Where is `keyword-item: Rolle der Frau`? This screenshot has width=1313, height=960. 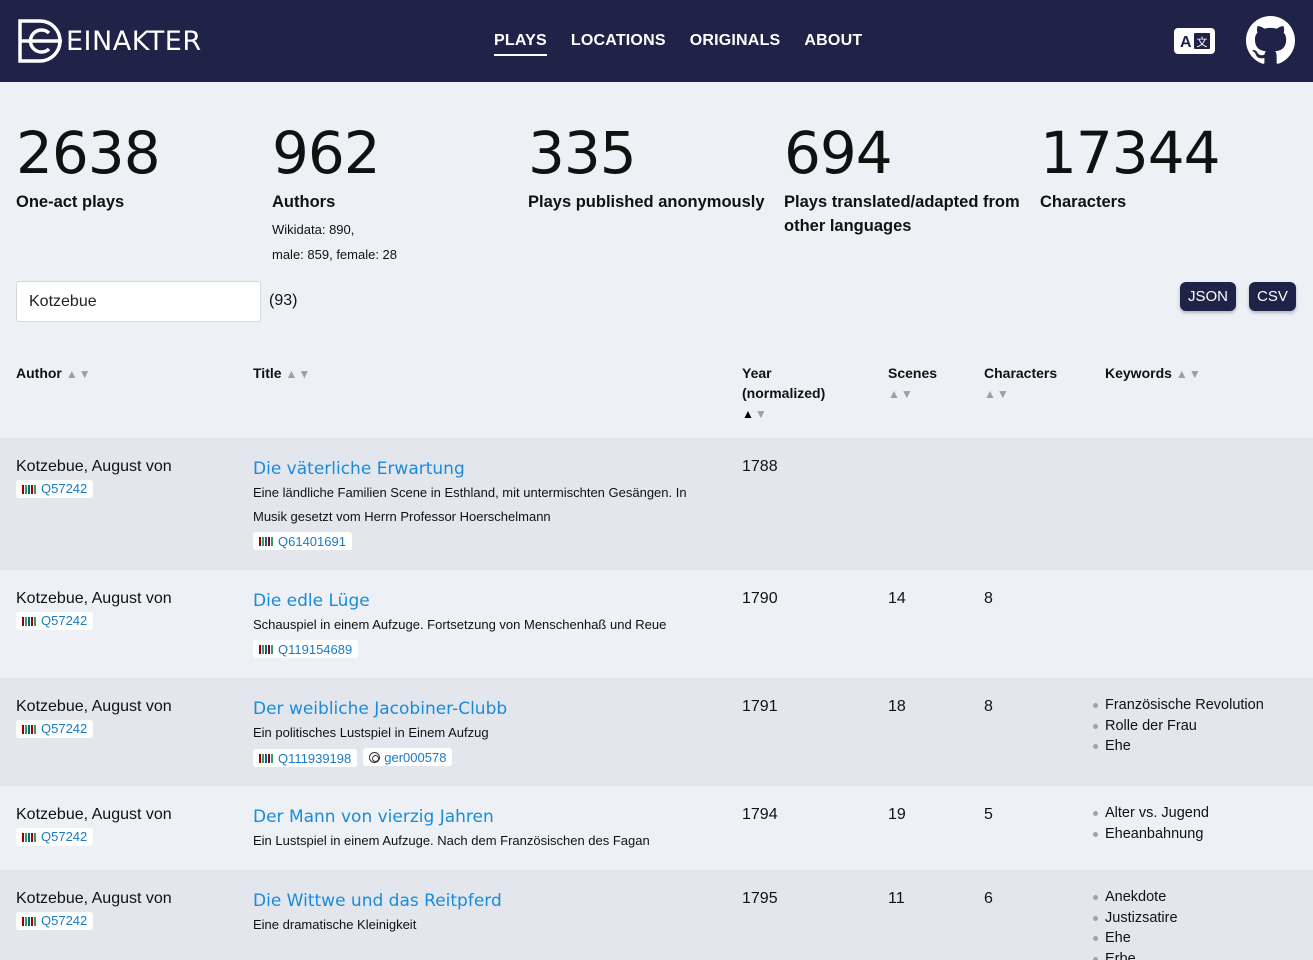 keyword-item: Rolle der Frau is located at coordinates (1178, 726).